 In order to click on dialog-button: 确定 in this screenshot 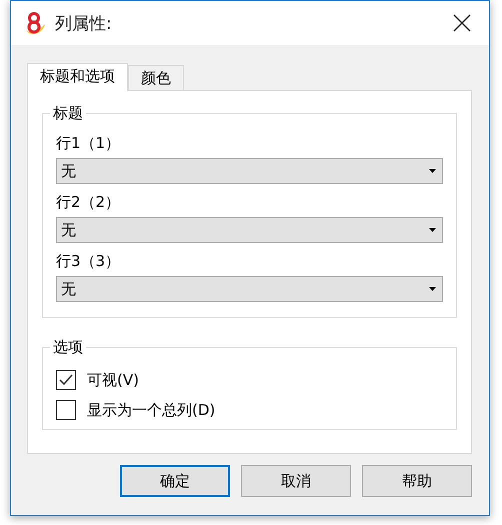, I will do `click(175, 481)`.